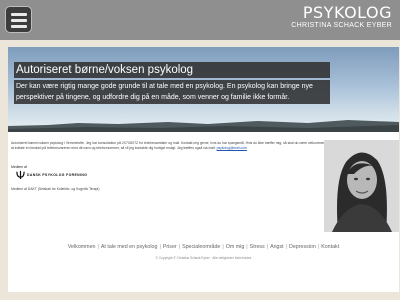 This screenshot has height=300, width=400. I want to click on footer-link-specialeomraade: Specialeområde, so click(201, 247).